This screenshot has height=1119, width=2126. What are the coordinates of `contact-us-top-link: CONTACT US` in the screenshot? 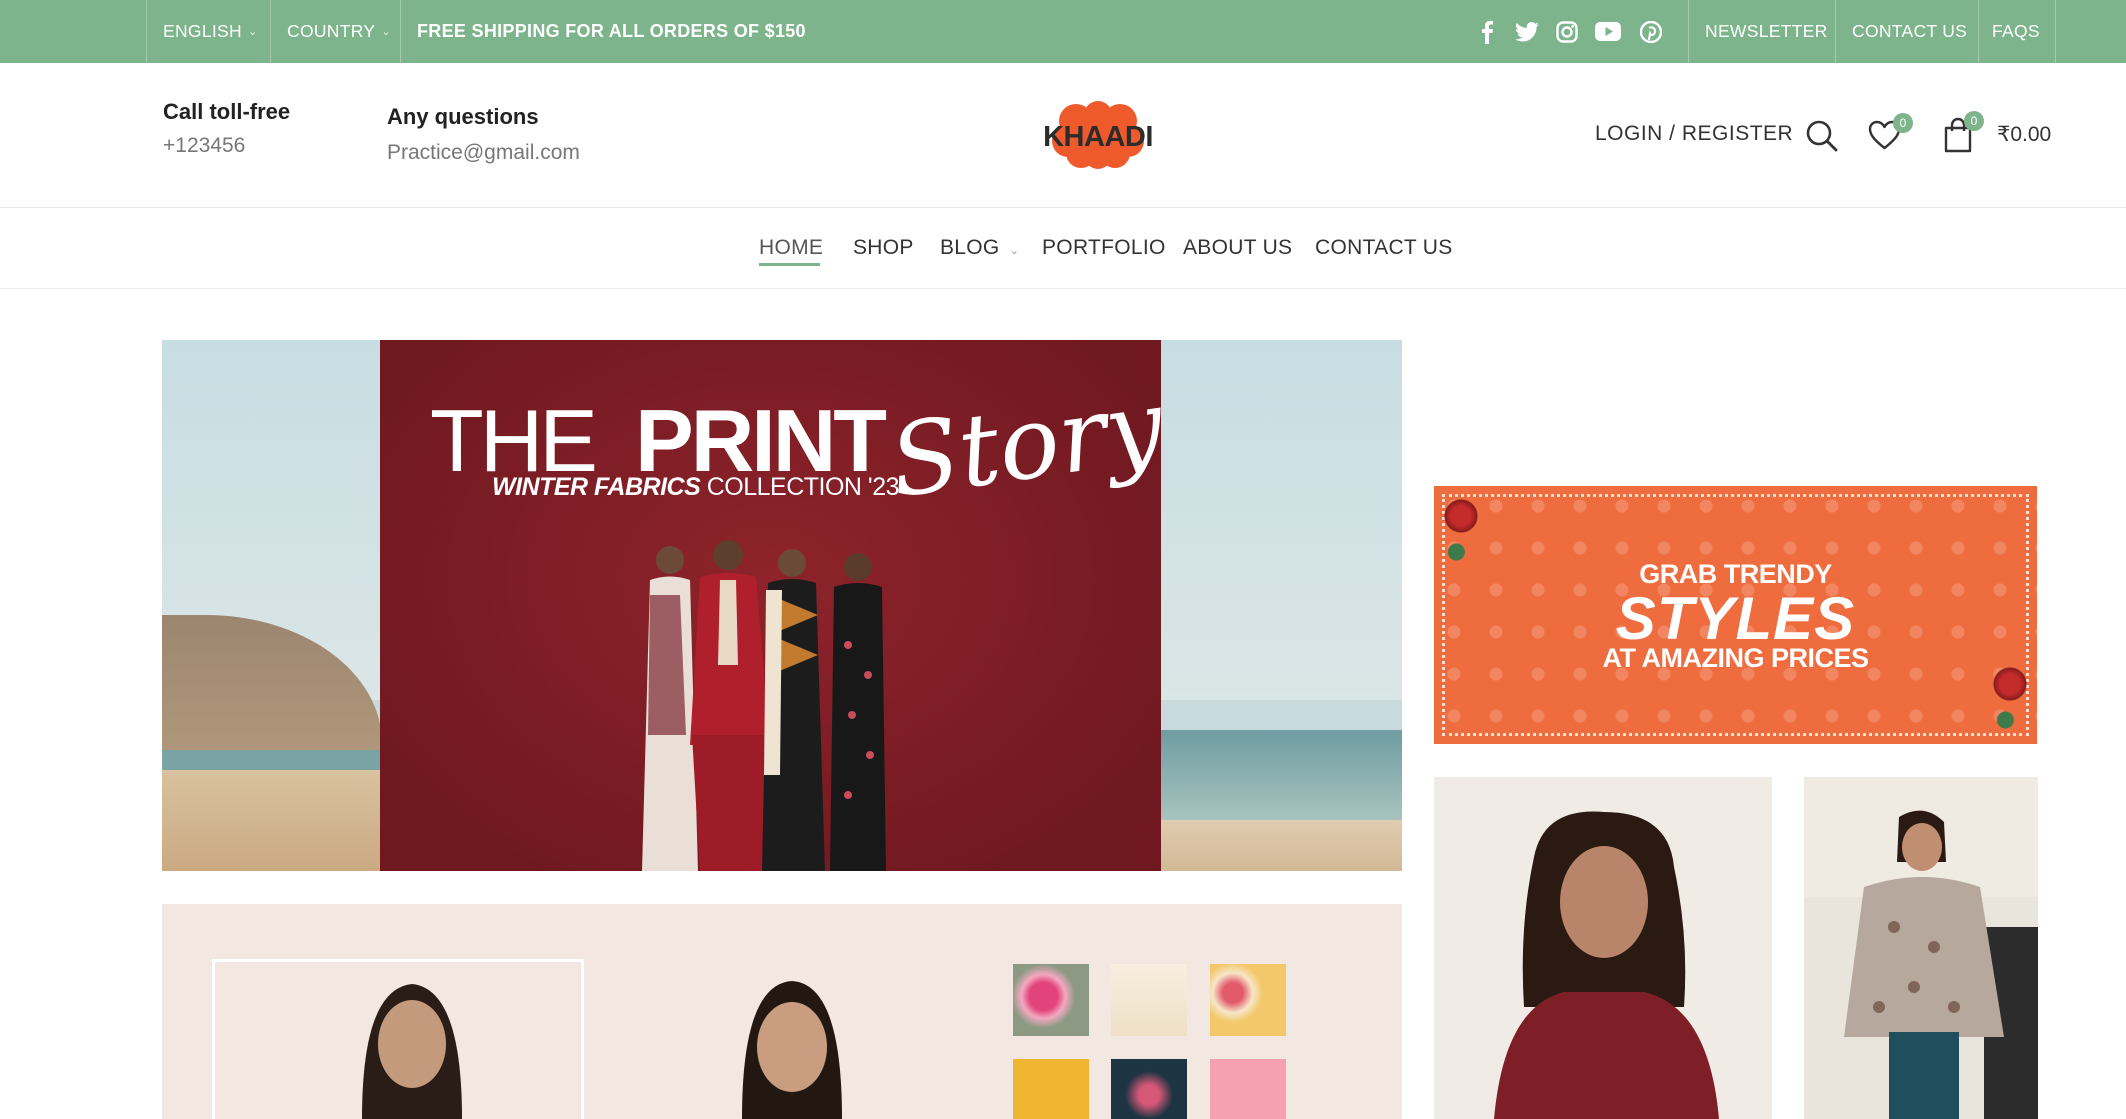 It's located at (1909, 31).